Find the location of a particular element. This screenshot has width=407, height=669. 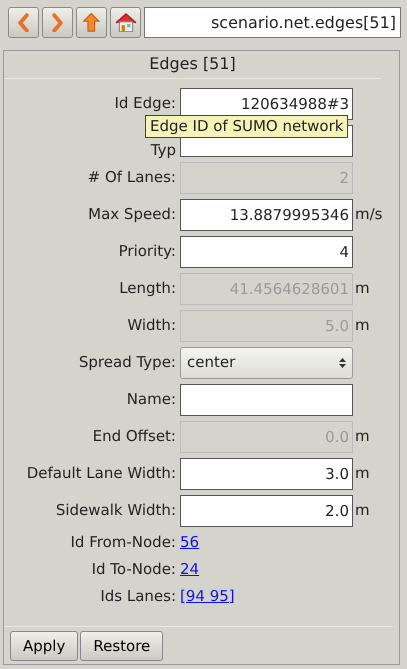

field-label: Default Lane Width: is located at coordinates (101, 473).